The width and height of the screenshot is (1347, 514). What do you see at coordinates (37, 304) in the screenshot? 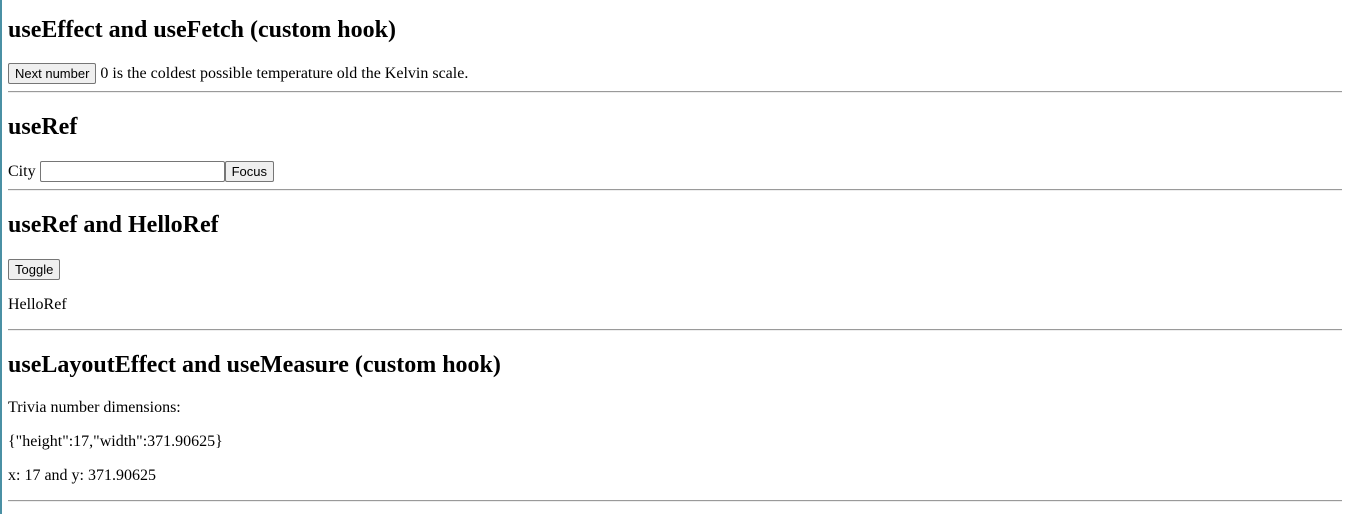
I see `hello-ref-text: HelloRef` at bounding box center [37, 304].